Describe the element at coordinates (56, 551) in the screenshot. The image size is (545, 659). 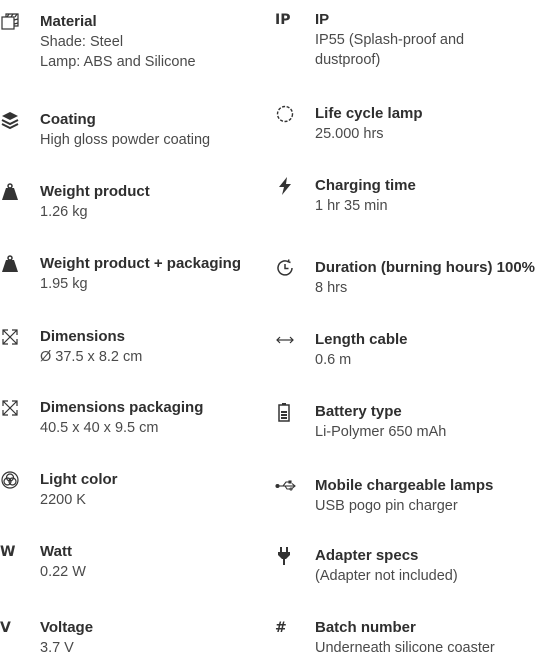
I see `spec-title: Watt` at that location.